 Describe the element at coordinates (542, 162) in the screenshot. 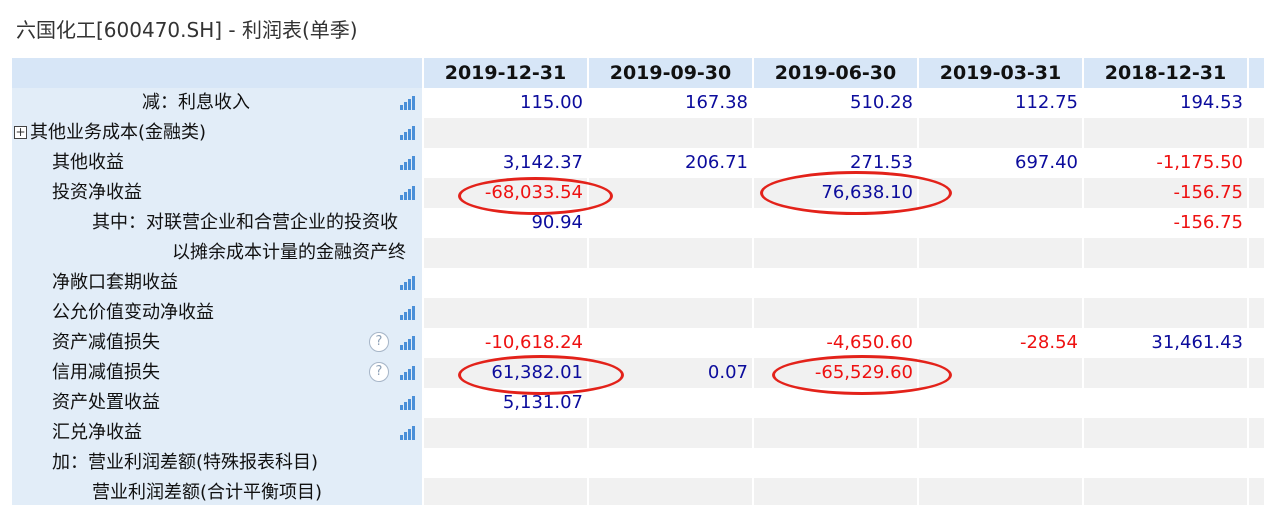

I see `table-cell: 3,142.37` at that location.